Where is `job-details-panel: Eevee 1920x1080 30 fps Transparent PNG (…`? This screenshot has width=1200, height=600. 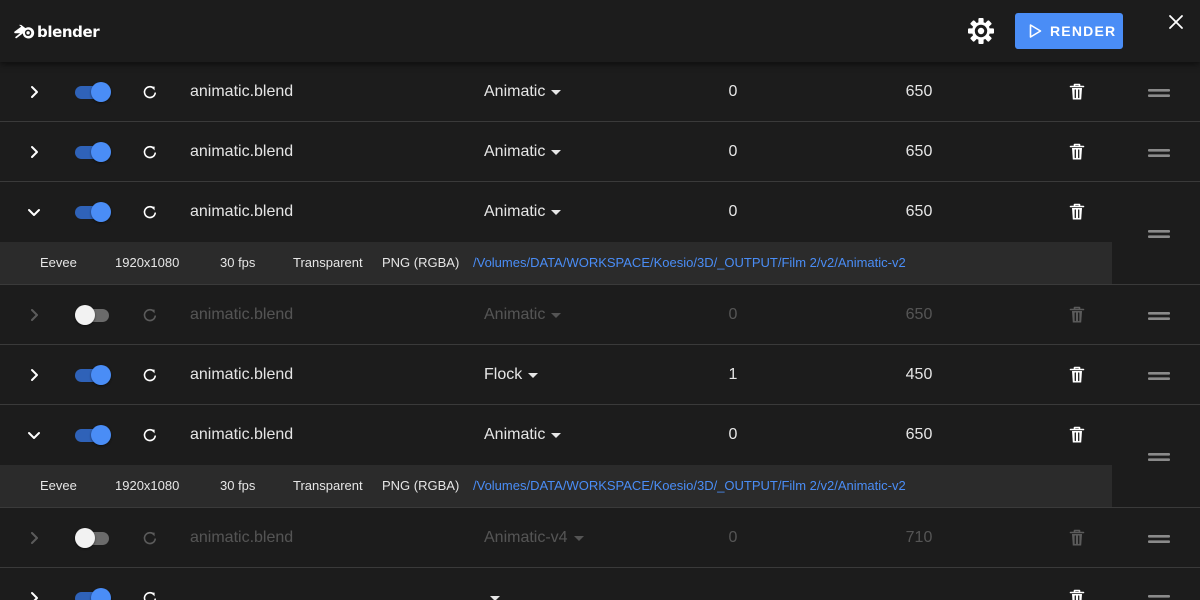
job-details-panel: Eevee 1920x1080 30 fps Transparent PNG (… is located at coordinates (556, 263).